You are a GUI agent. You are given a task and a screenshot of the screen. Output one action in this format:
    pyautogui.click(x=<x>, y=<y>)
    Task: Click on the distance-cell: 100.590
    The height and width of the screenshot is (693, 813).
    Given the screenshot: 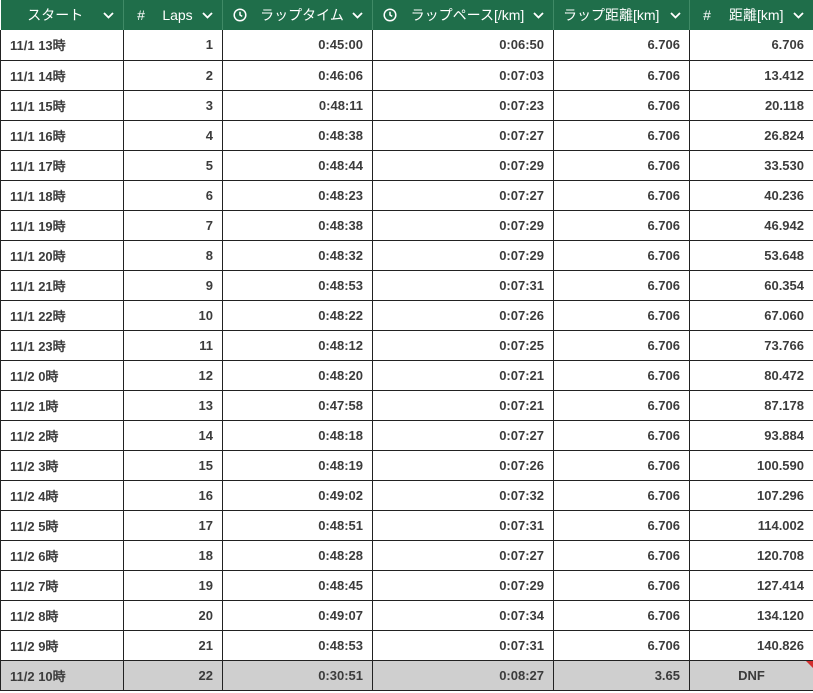 What is the action you would take?
    pyautogui.click(x=751, y=465)
    